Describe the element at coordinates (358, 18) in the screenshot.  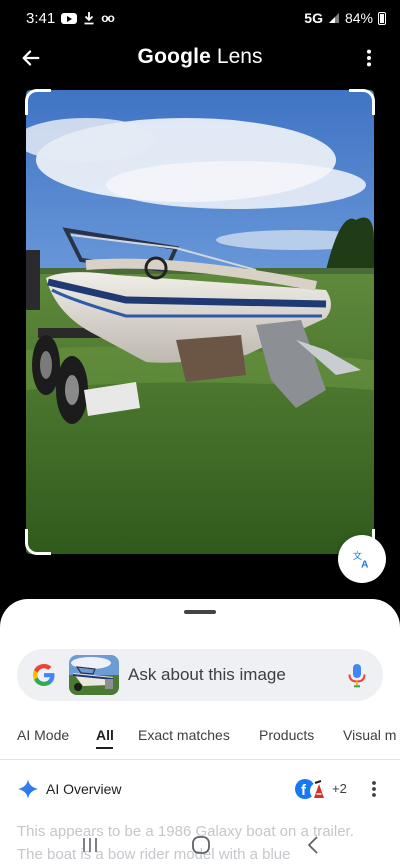
I see `battery-percent: 84%` at that location.